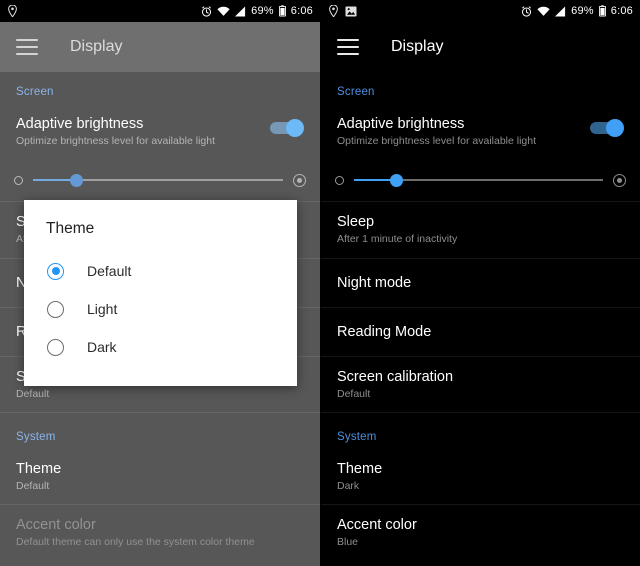  I want to click on theme-option-light: Light, so click(160, 309).